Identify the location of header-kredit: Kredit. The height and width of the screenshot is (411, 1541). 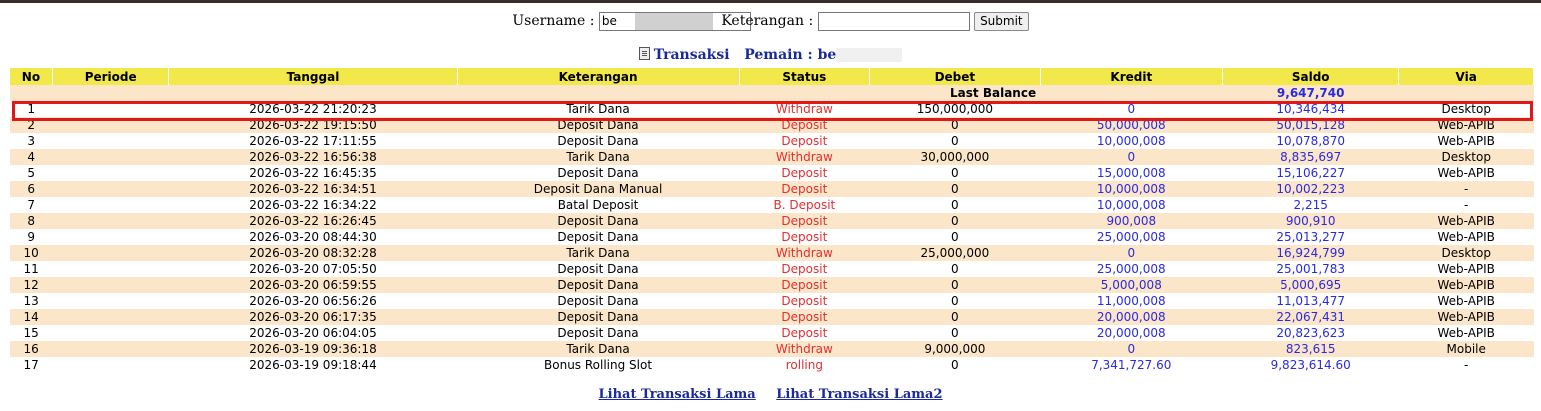
(1131, 76).